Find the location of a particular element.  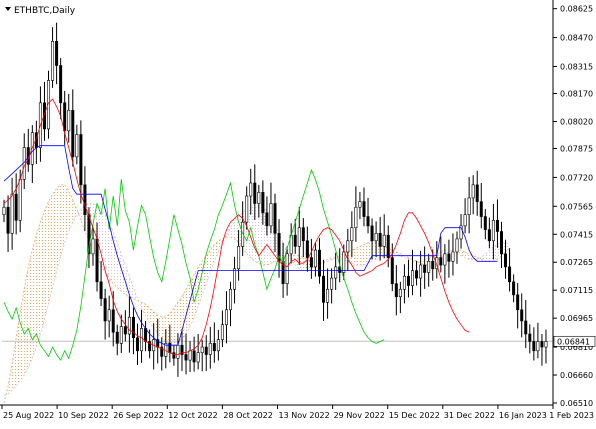

time-tick-label: 28 Oct 2022 is located at coordinates (247, 415).